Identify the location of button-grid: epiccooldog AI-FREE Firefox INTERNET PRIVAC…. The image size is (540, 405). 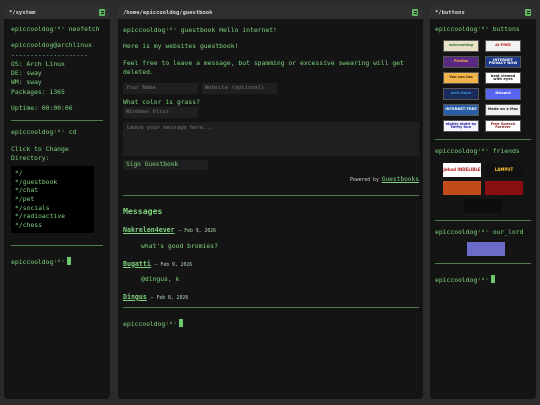
(487, 86).